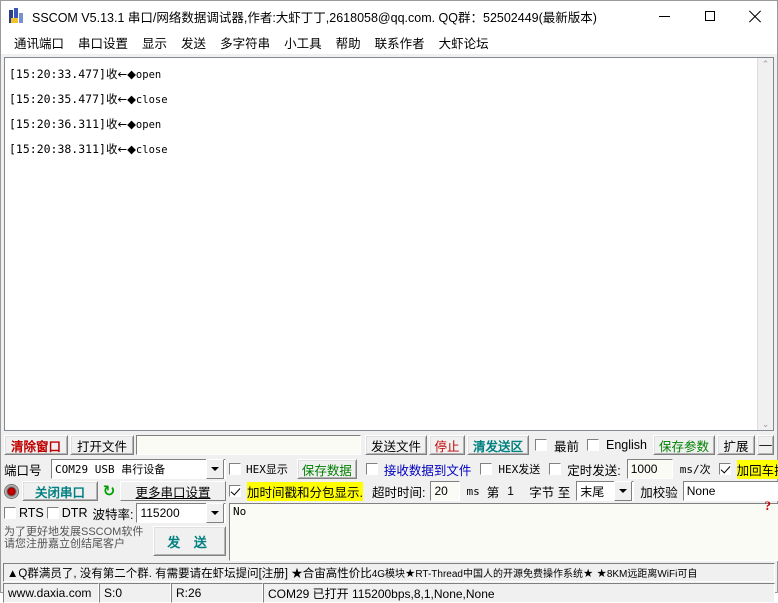  What do you see at coordinates (736, 445) in the screenshot?
I see `extend-button: 扩展` at bounding box center [736, 445].